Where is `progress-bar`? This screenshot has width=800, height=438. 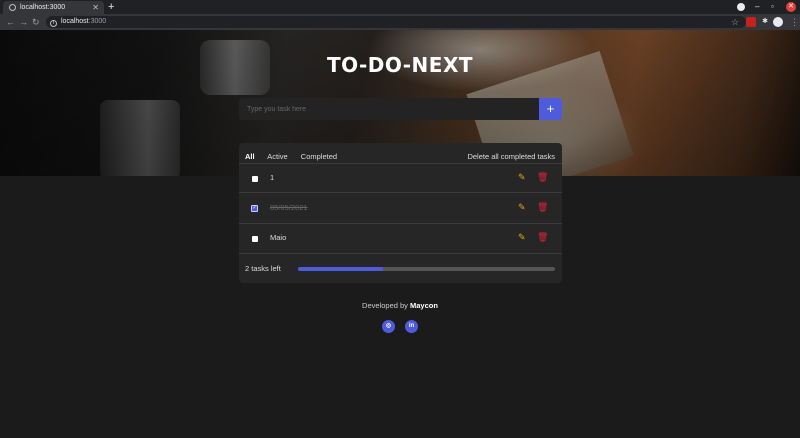 progress-bar is located at coordinates (426, 269).